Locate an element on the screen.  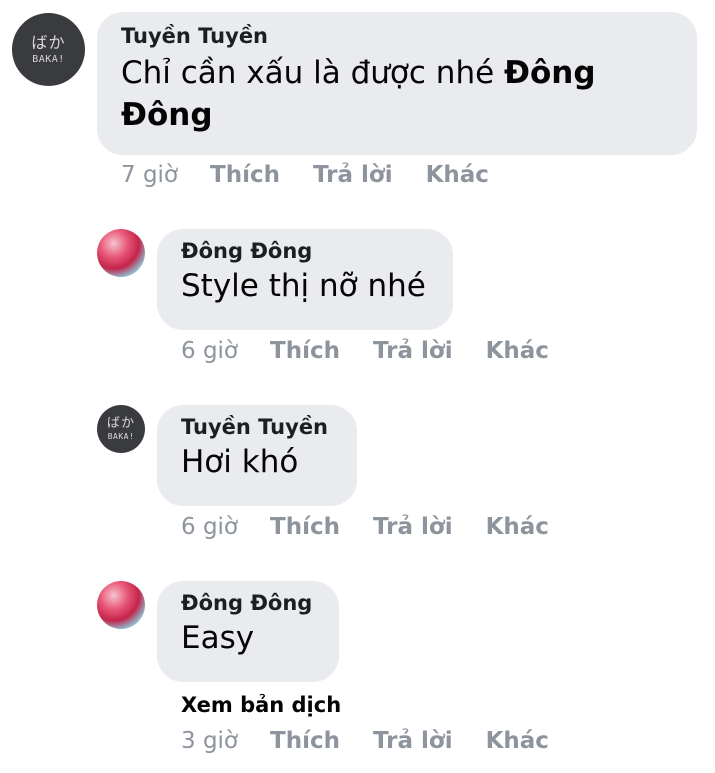
comment-text: Chỉ cần xấu là được nhé Đông Đông is located at coordinates (397, 94).